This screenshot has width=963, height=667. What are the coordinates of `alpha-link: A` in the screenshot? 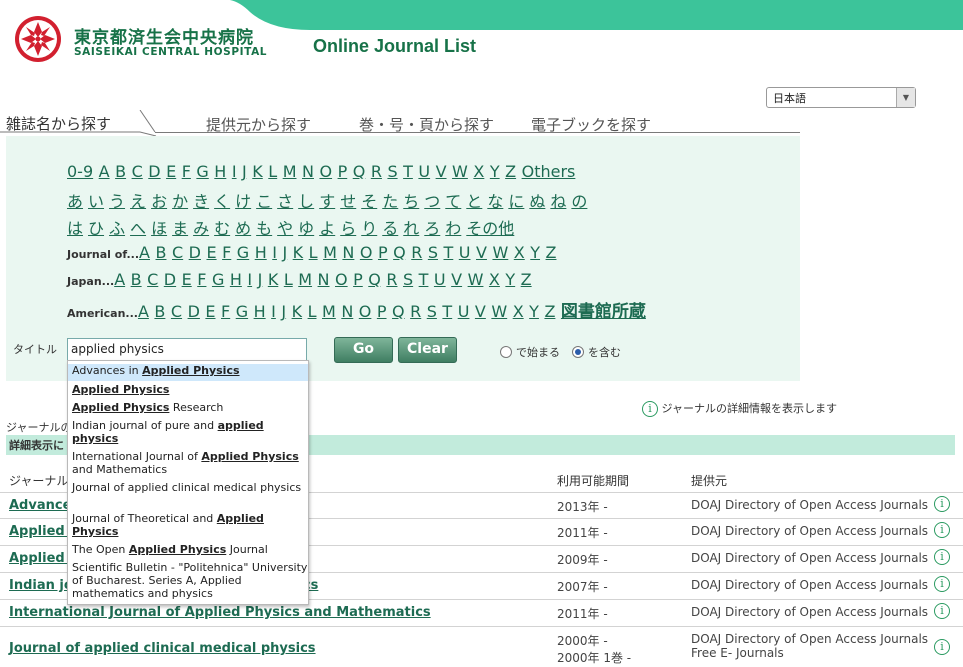 It's located at (144, 252).